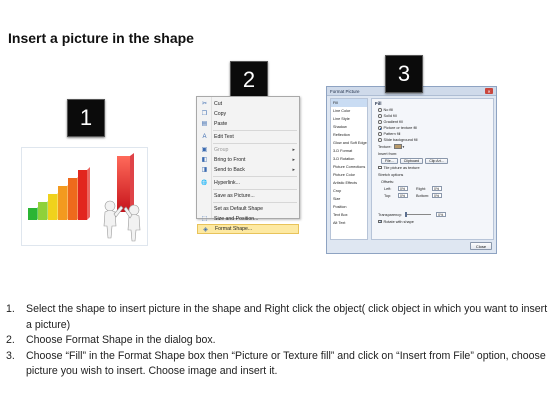  I want to click on menu-item-cut: ✂ Cut, so click(248, 104).